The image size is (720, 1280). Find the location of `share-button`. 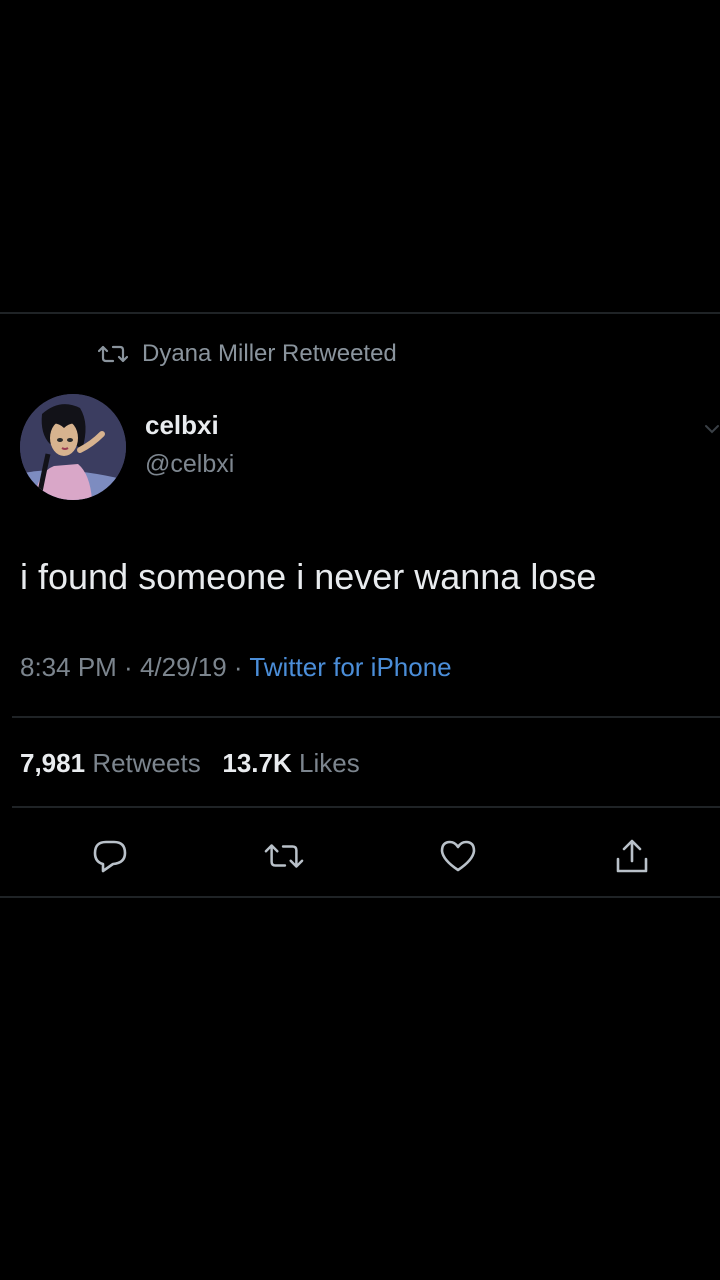

share-button is located at coordinates (632, 856).